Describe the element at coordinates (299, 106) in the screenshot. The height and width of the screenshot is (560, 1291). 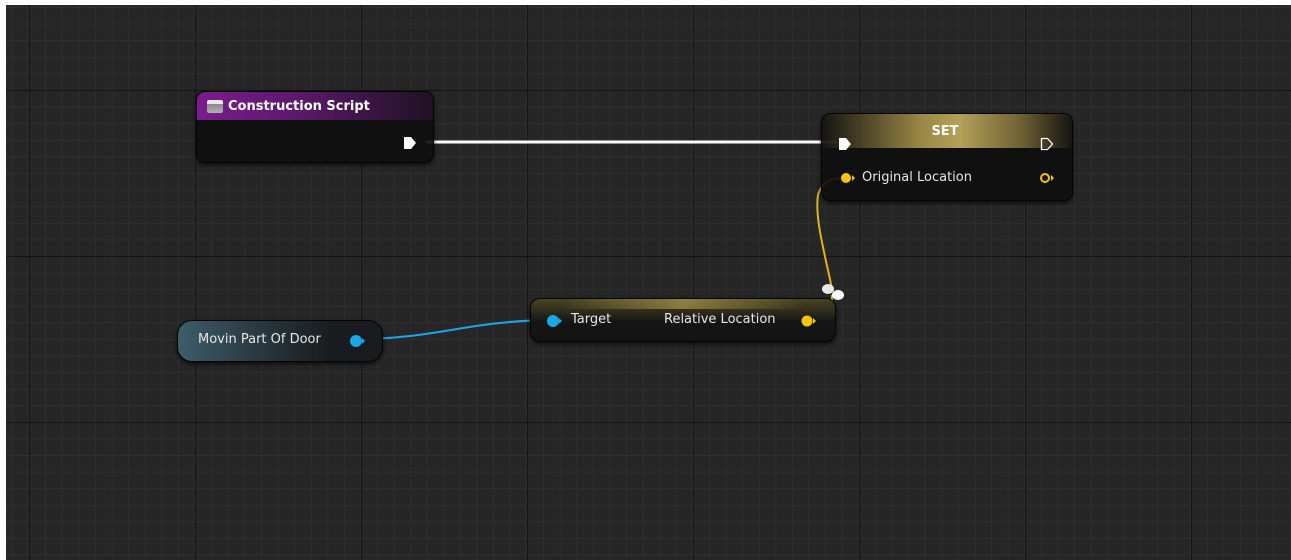
I see `construction-script-title: Construction Script` at that location.